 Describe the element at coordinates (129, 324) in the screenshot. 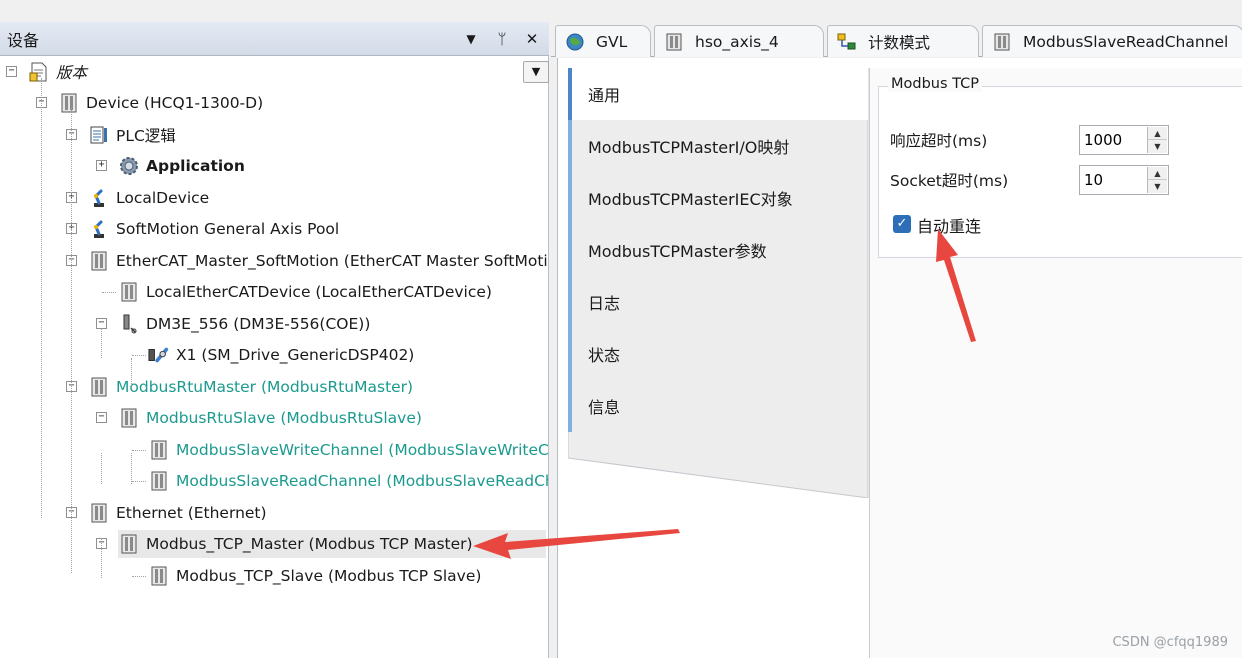

I see `drive-icon` at that location.